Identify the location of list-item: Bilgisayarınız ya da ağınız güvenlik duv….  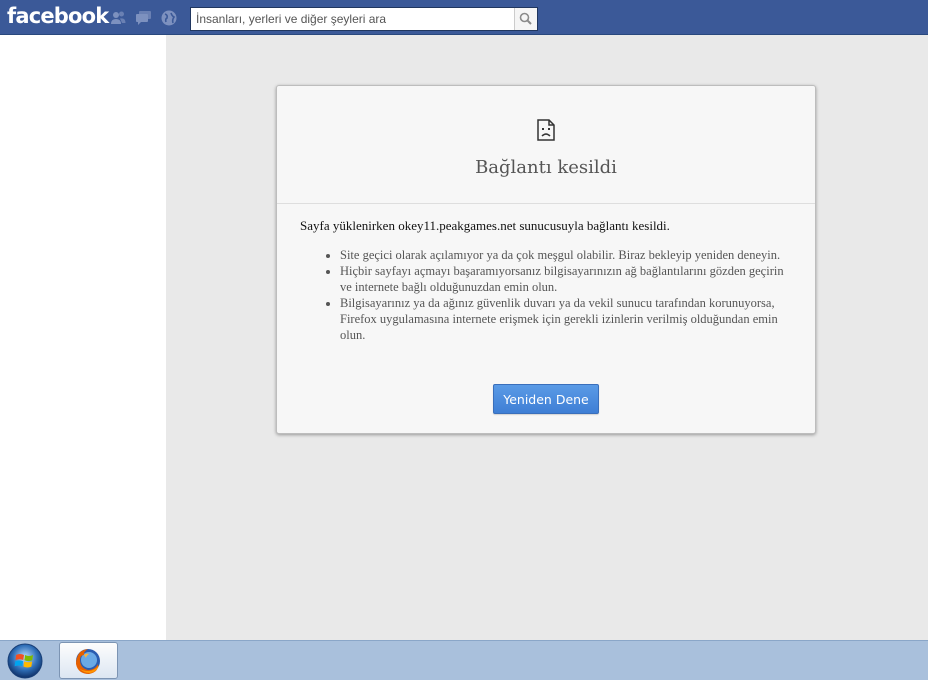
(567, 319).